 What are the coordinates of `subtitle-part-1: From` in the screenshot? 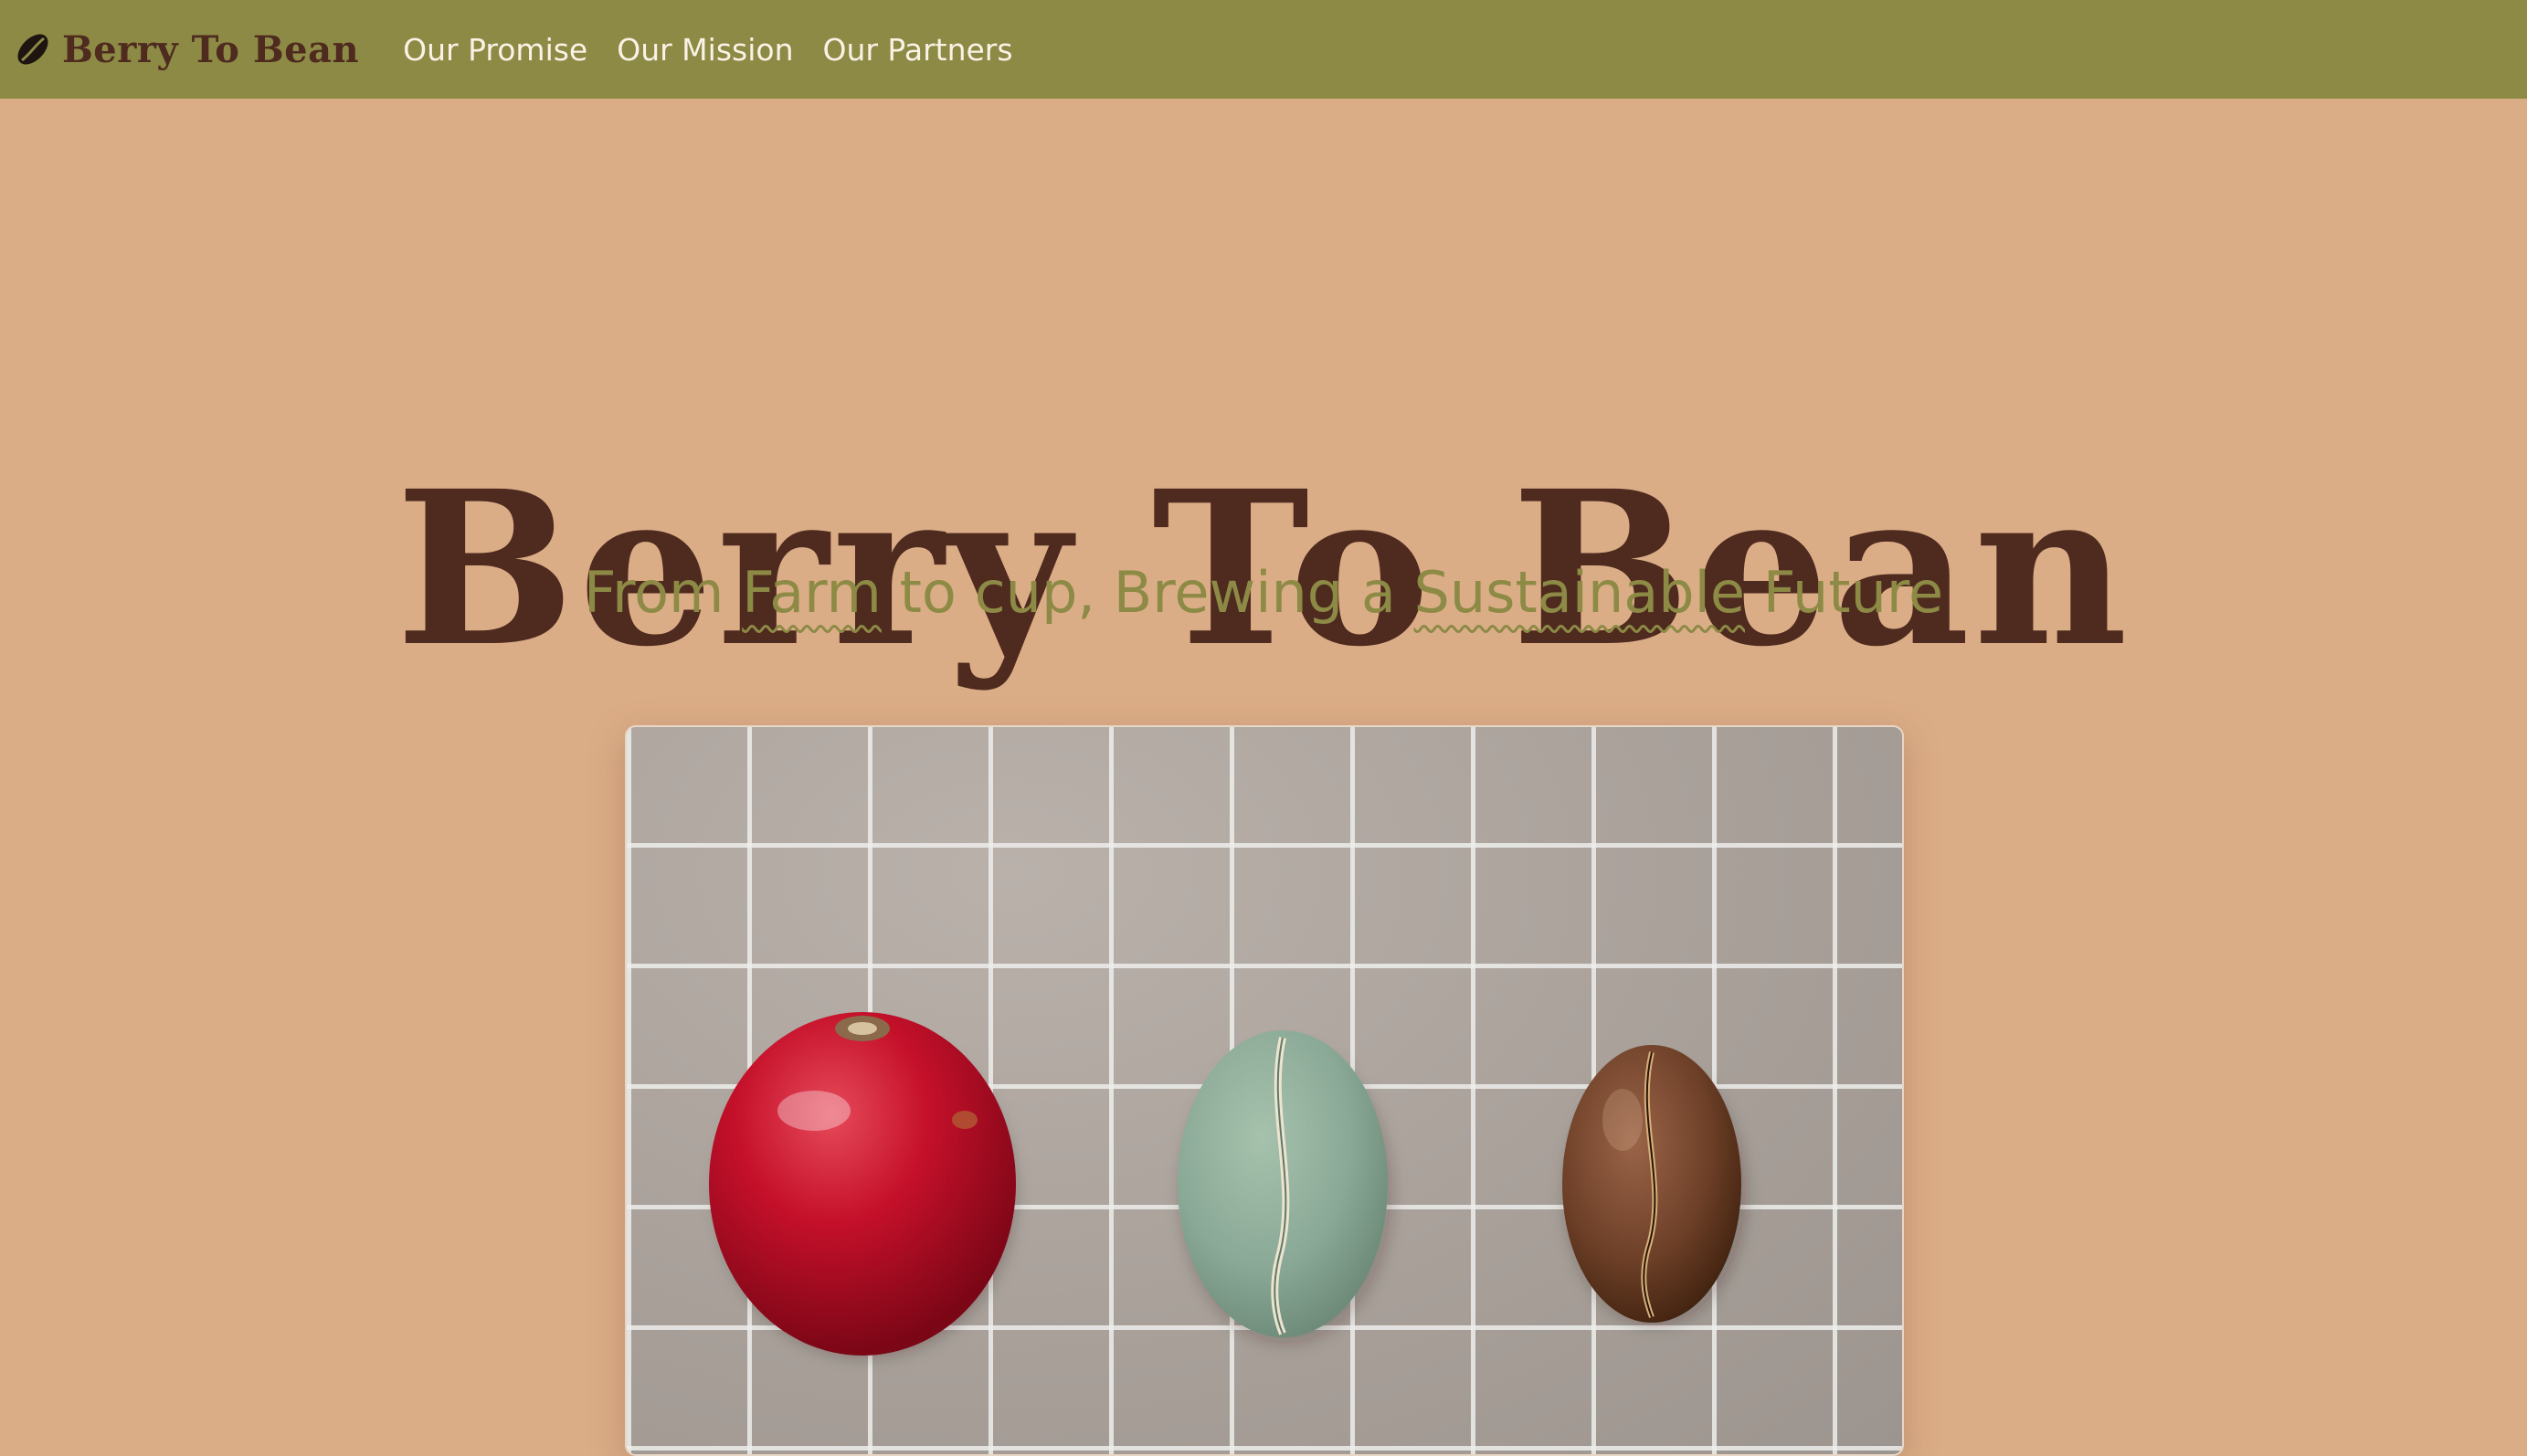 It's located at (663, 593).